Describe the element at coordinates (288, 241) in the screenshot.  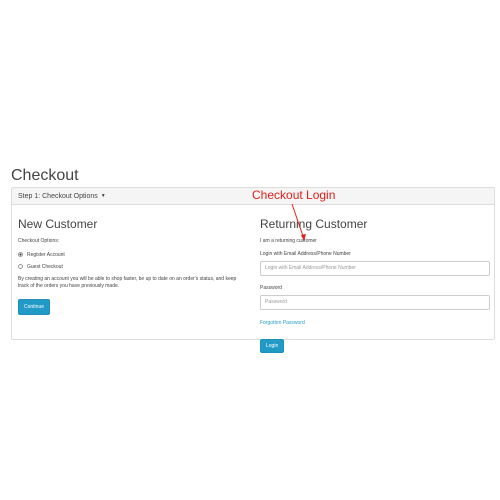
I see `returning-customer-subtitle: I am a returning customer` at that location.